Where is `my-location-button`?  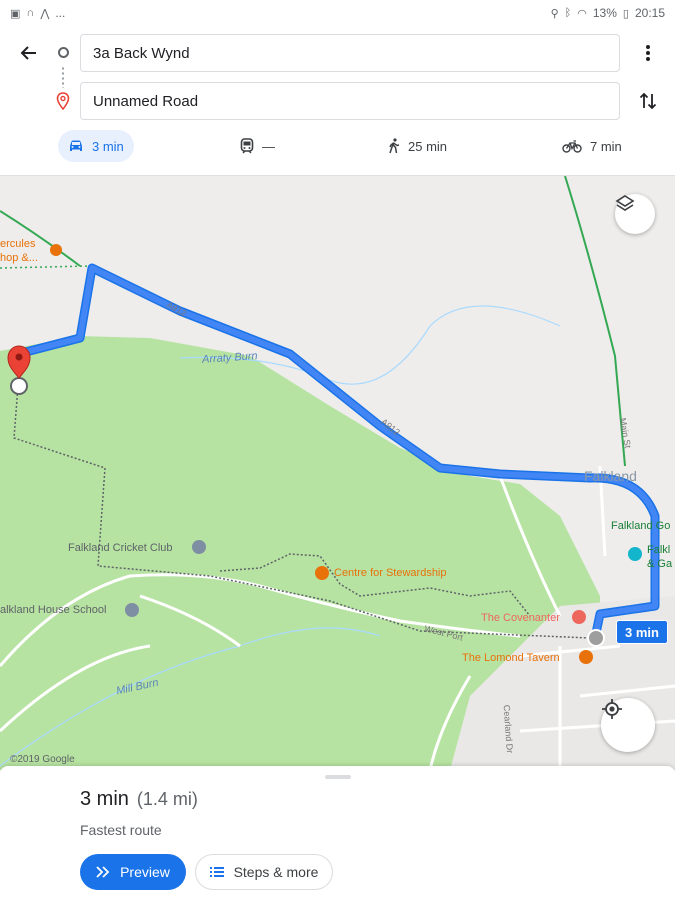 my-location-button is located at coordinates (628, 725).